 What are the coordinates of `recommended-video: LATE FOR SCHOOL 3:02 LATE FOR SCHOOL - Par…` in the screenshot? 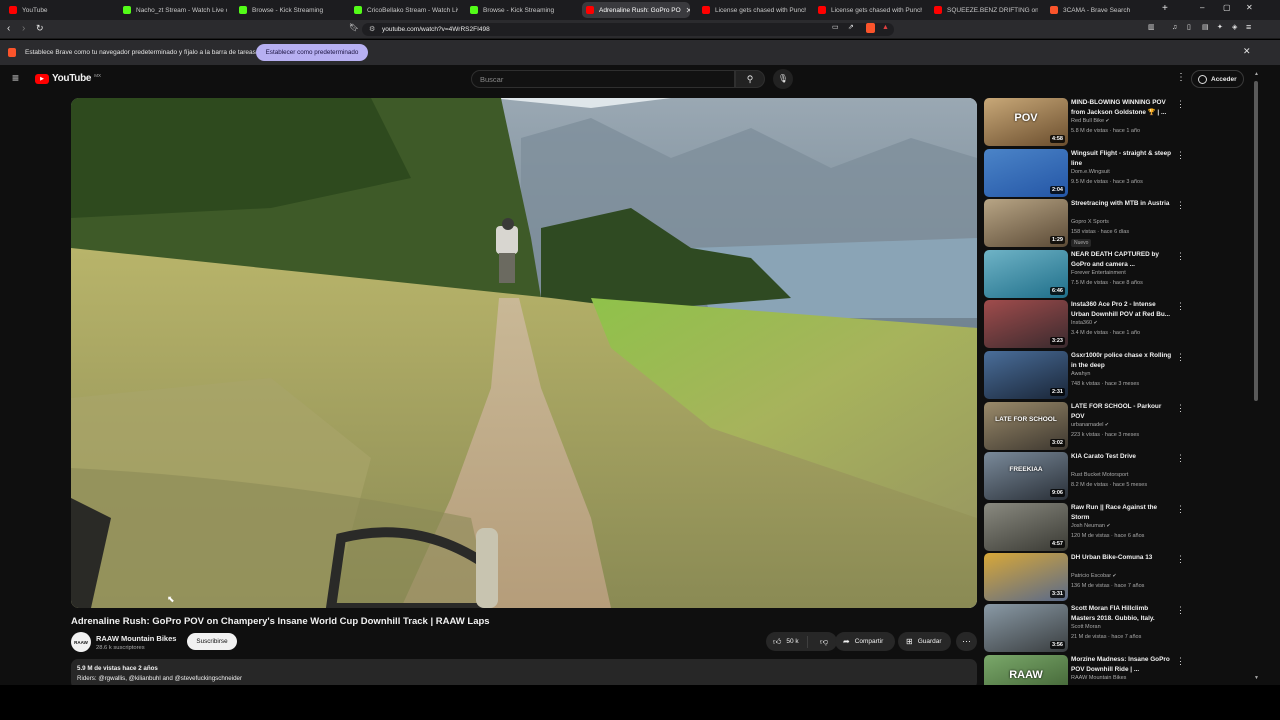 It's located at (1084, 425).